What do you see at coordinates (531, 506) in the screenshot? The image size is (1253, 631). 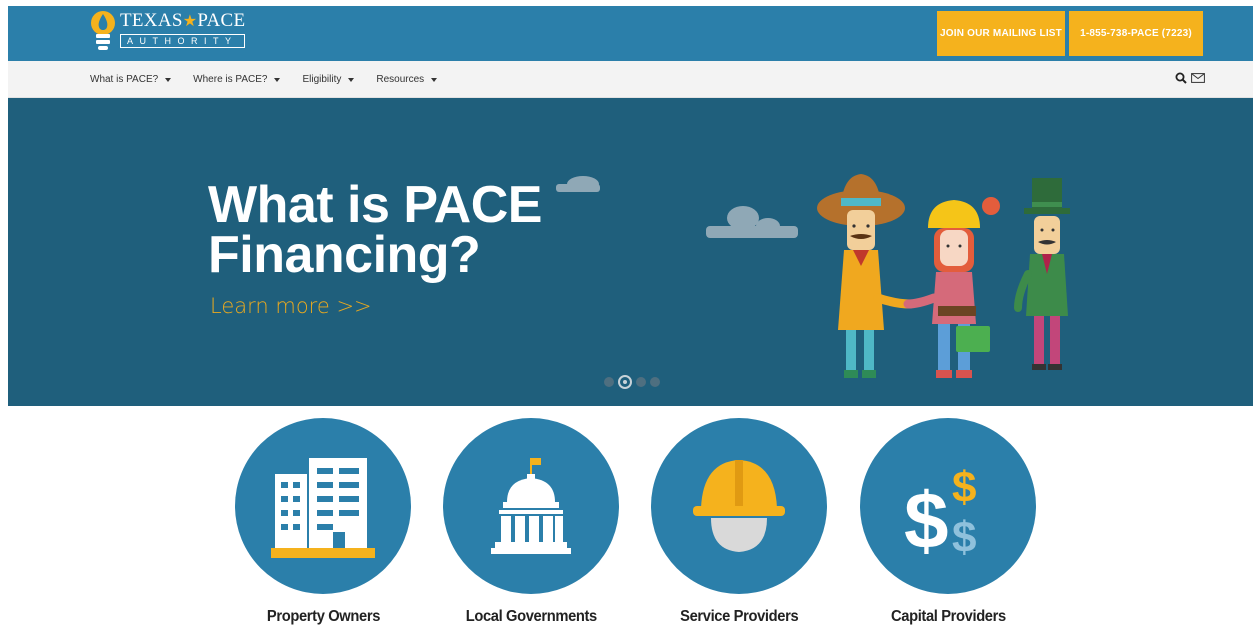 I see `capitol-icon` at bounding box center [531, 506].